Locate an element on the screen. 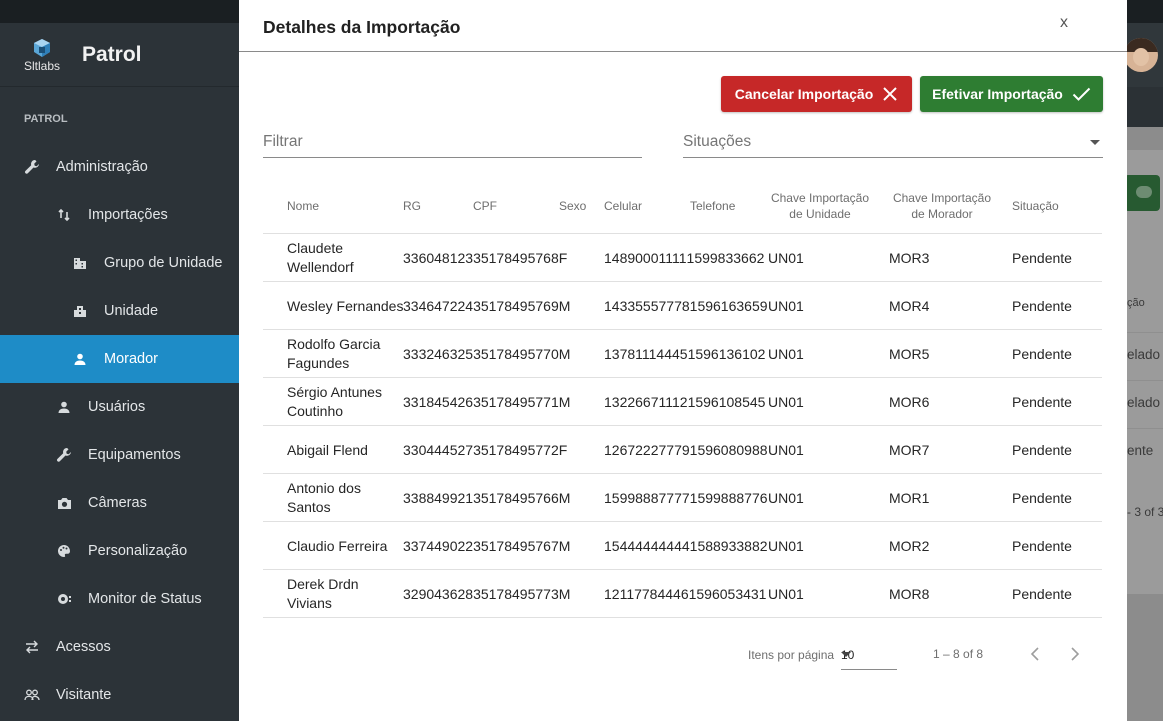 This screenshot has height=721, width=1163. sidebar-item-monitor-de-status: Monitor de Status is located at coordinates (119, 599).